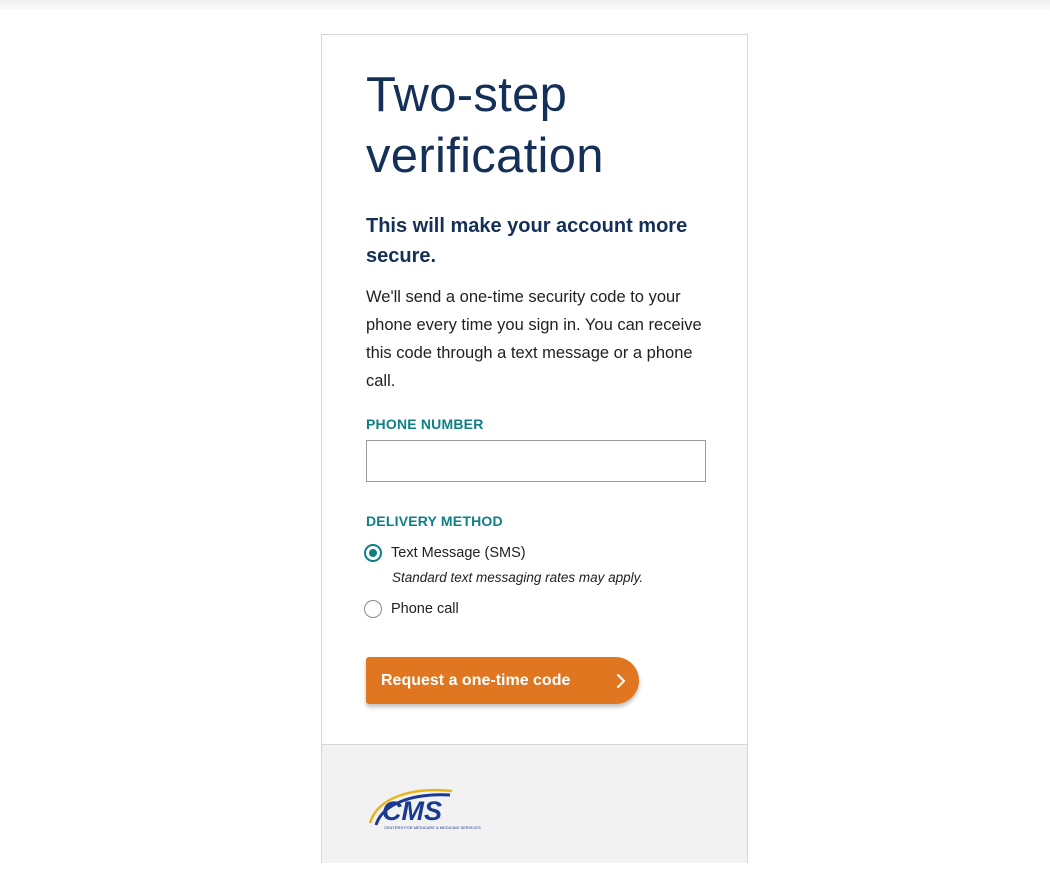 The height and width of the screenshot is (882, 1050). I want to click on delivery-method-label: DELIVERY METHOD, so click(434, 521).